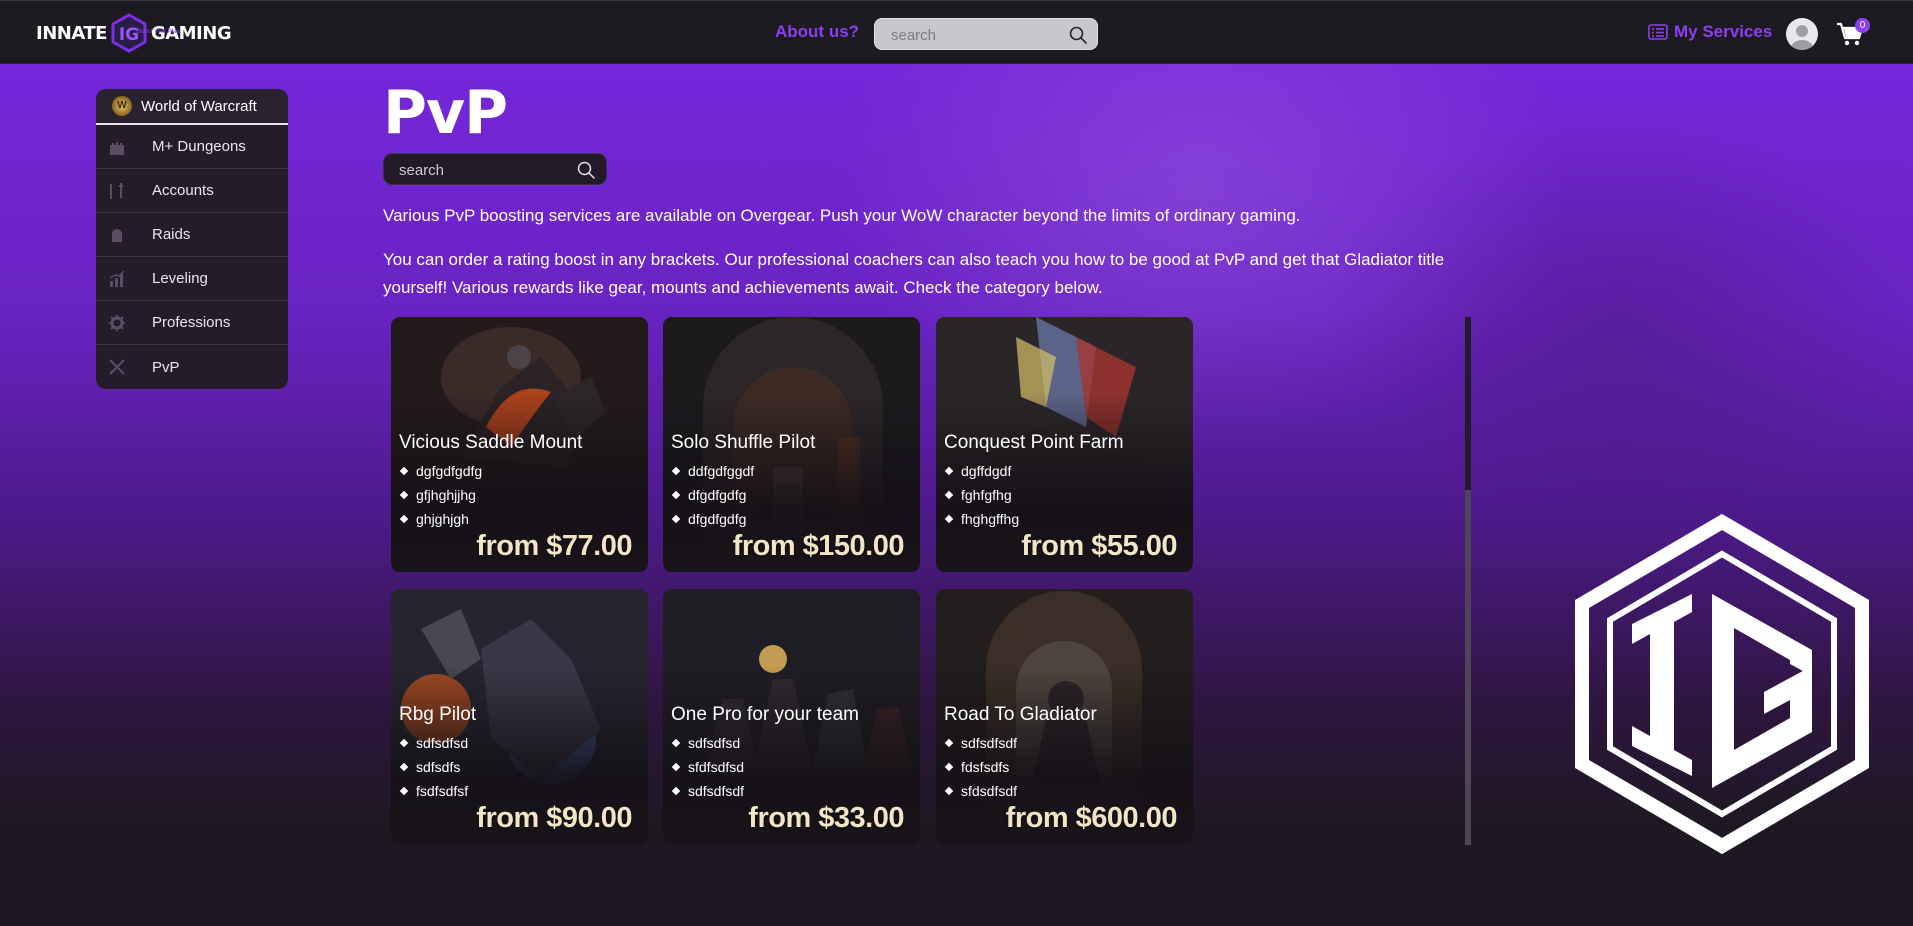  I want to click on sidebar-item-label: Raids, so click(171, 234).